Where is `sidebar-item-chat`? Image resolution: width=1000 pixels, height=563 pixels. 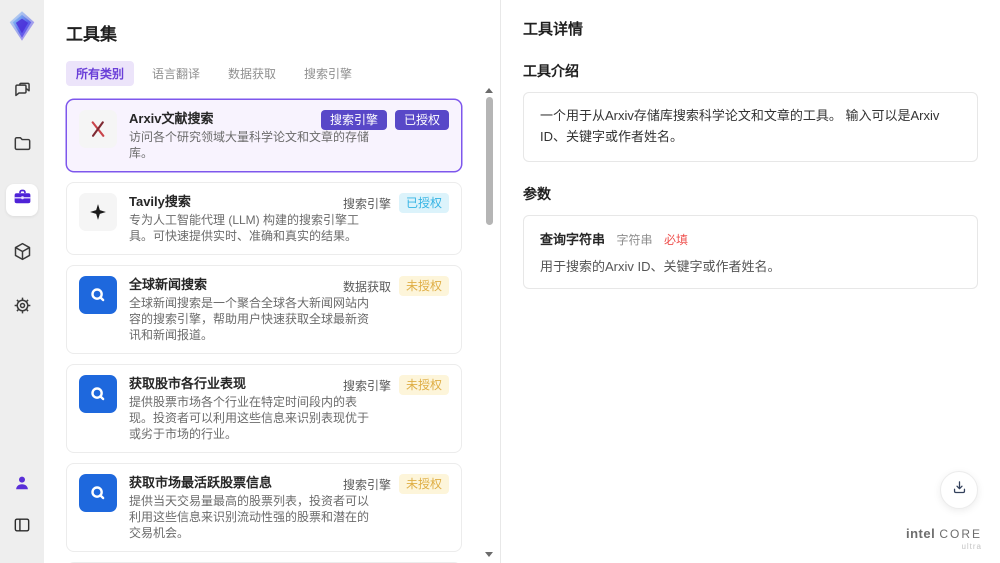
sidebar-item-chat is located at coordinates (22, 92).